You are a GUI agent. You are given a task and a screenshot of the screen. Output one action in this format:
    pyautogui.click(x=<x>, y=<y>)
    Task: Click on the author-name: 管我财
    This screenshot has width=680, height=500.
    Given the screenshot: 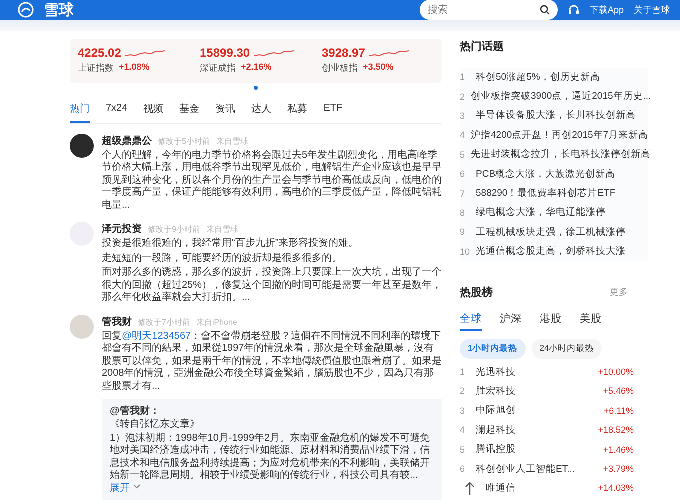 What is the action you would take?
    pyautogui.click(x=117, y=321)
    